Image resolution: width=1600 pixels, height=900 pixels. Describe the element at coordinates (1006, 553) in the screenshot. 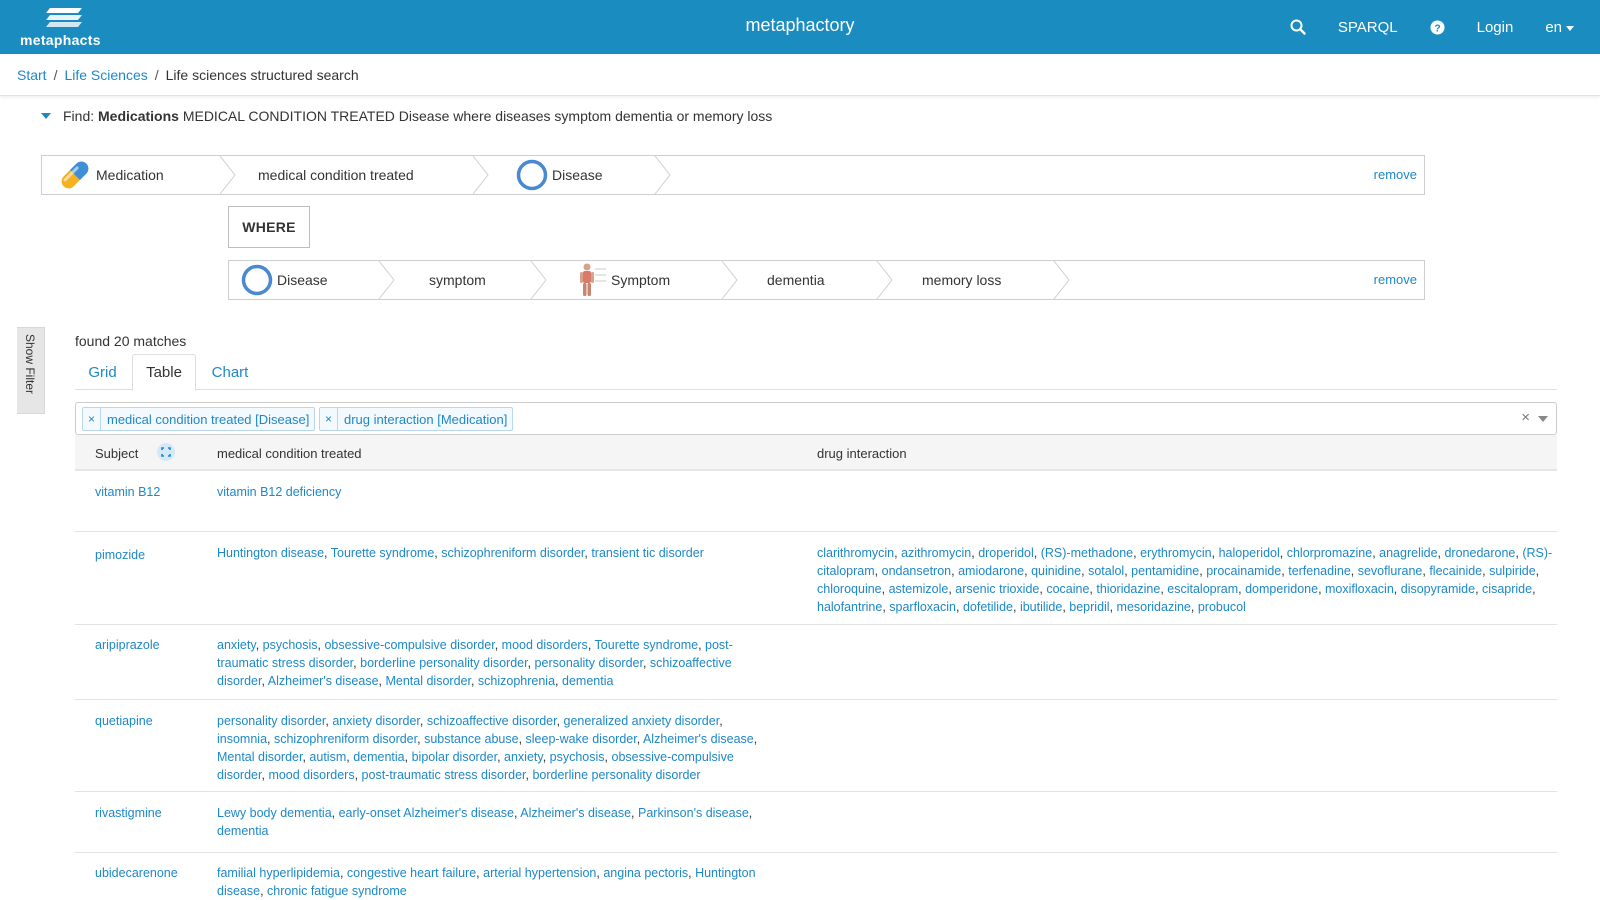

I see `value-link: droperidol` at that location.